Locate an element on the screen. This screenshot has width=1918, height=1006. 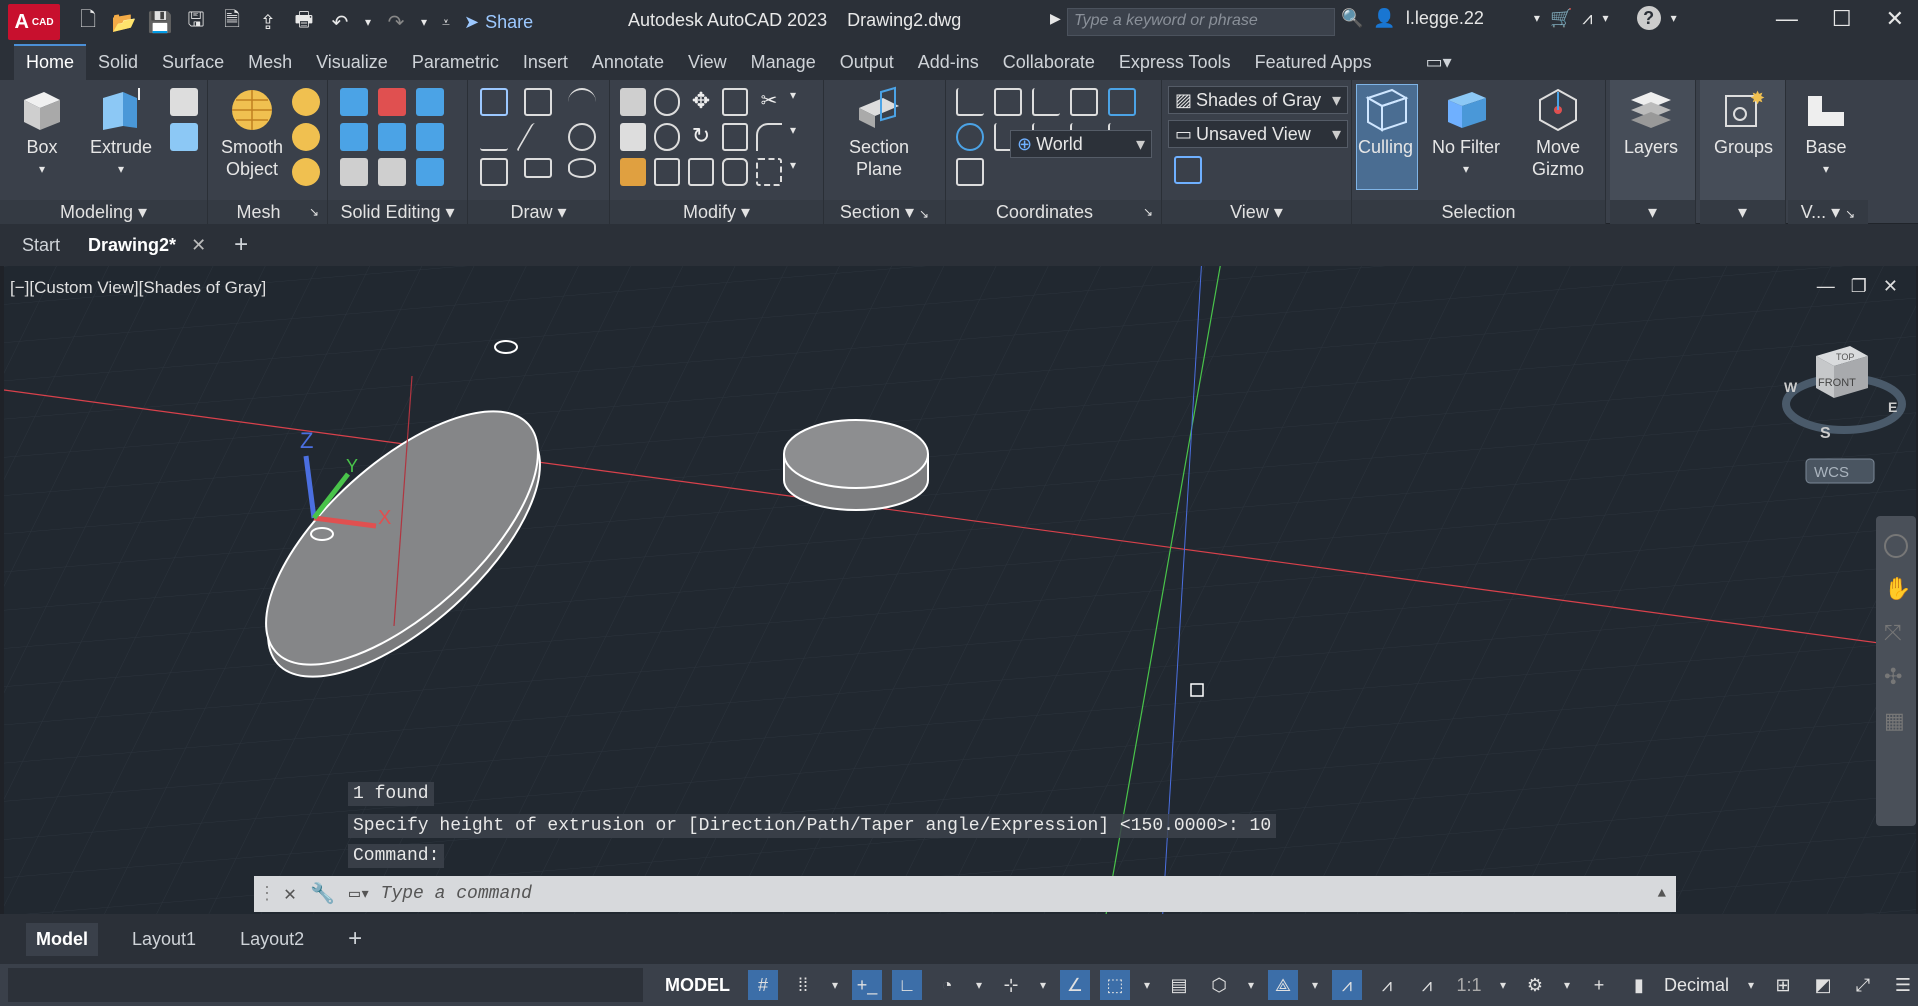
snap-icon: ⁞⁞ is located at coordinates (803, 985).